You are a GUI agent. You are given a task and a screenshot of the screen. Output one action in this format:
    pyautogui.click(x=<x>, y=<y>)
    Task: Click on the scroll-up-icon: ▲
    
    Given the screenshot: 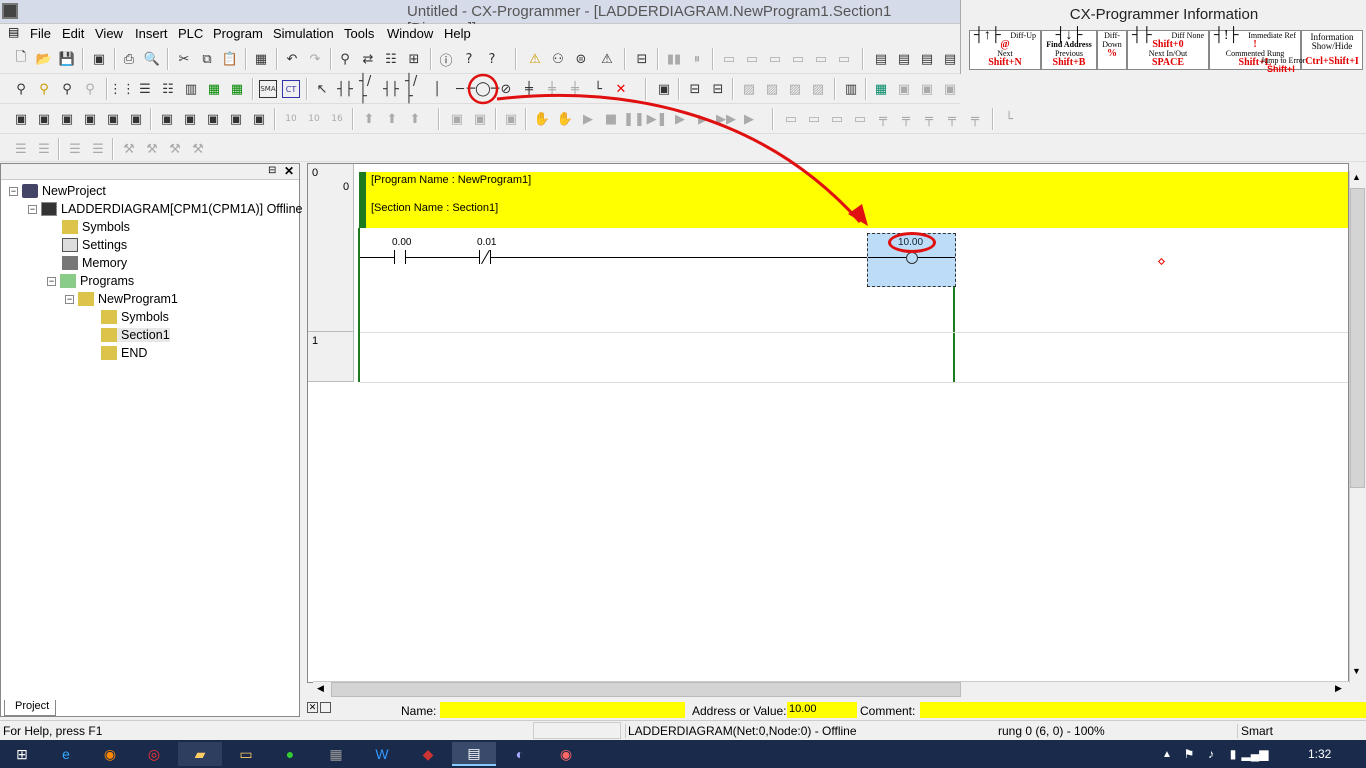 What is the action you would take?
    pyautogui.click(x=1356, y=177)
    